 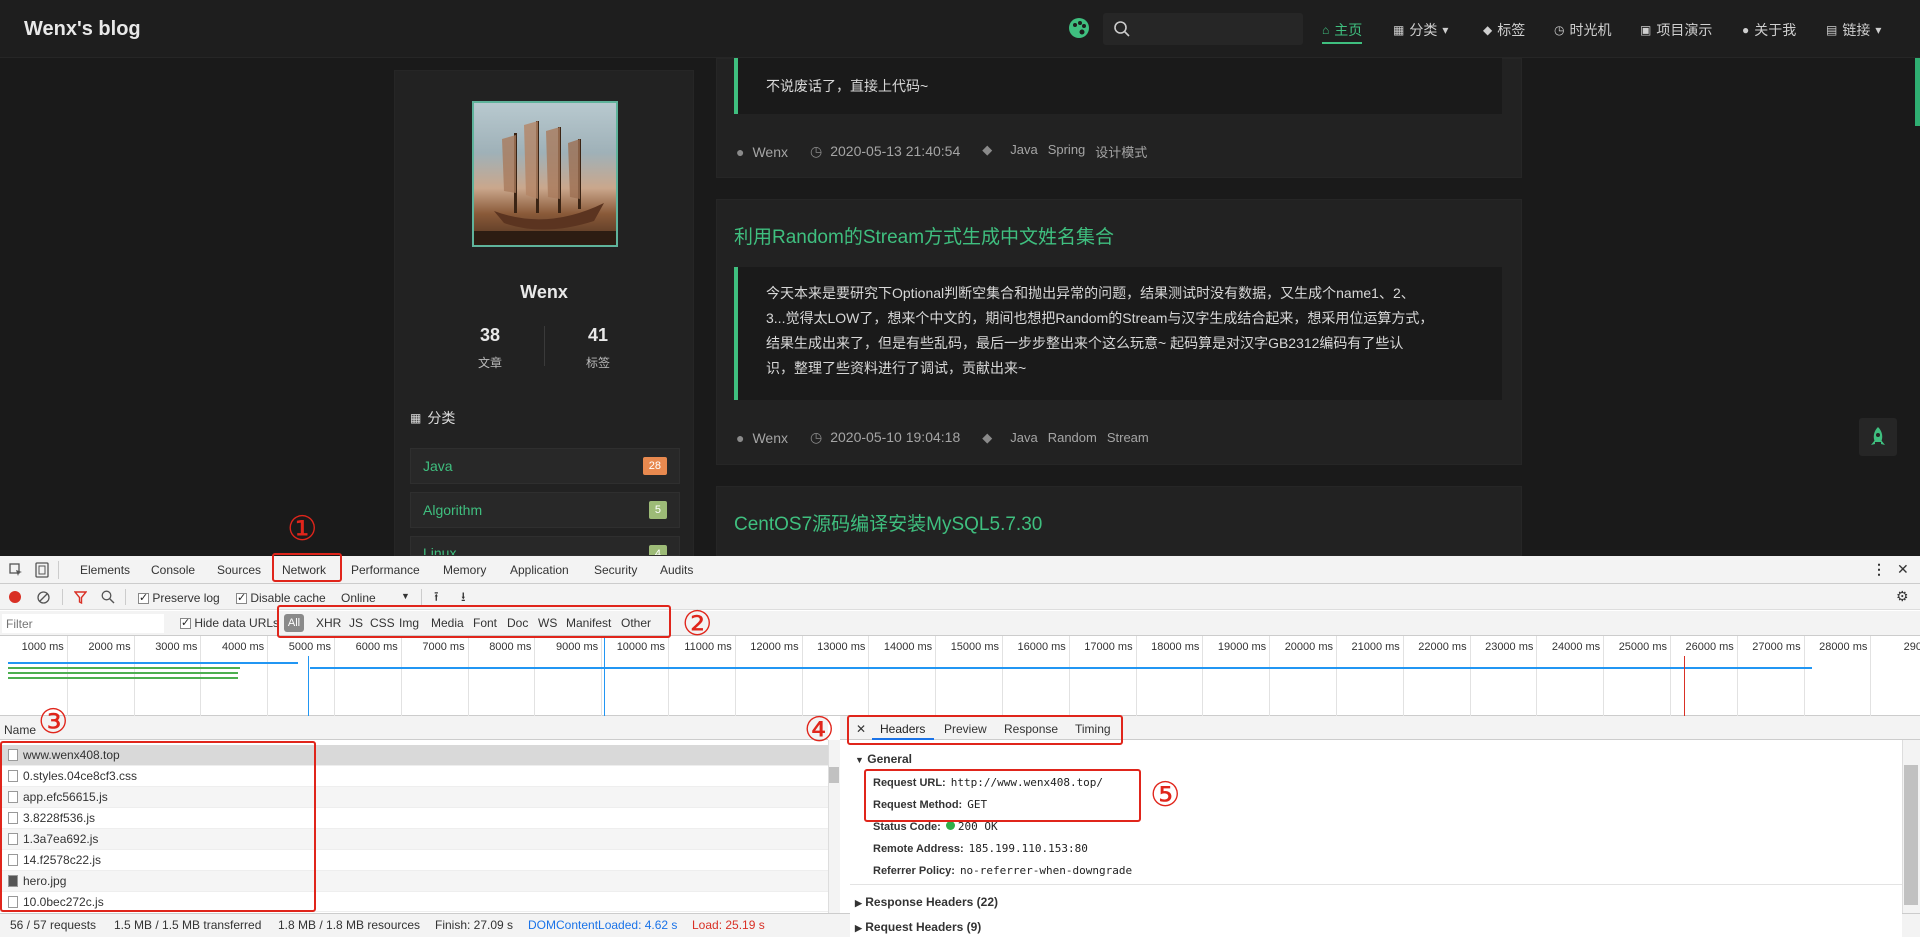 What do you see at coordinates (544, 346) in the screenshot?
I see `stat-divider` at bounding box center [544, 346].